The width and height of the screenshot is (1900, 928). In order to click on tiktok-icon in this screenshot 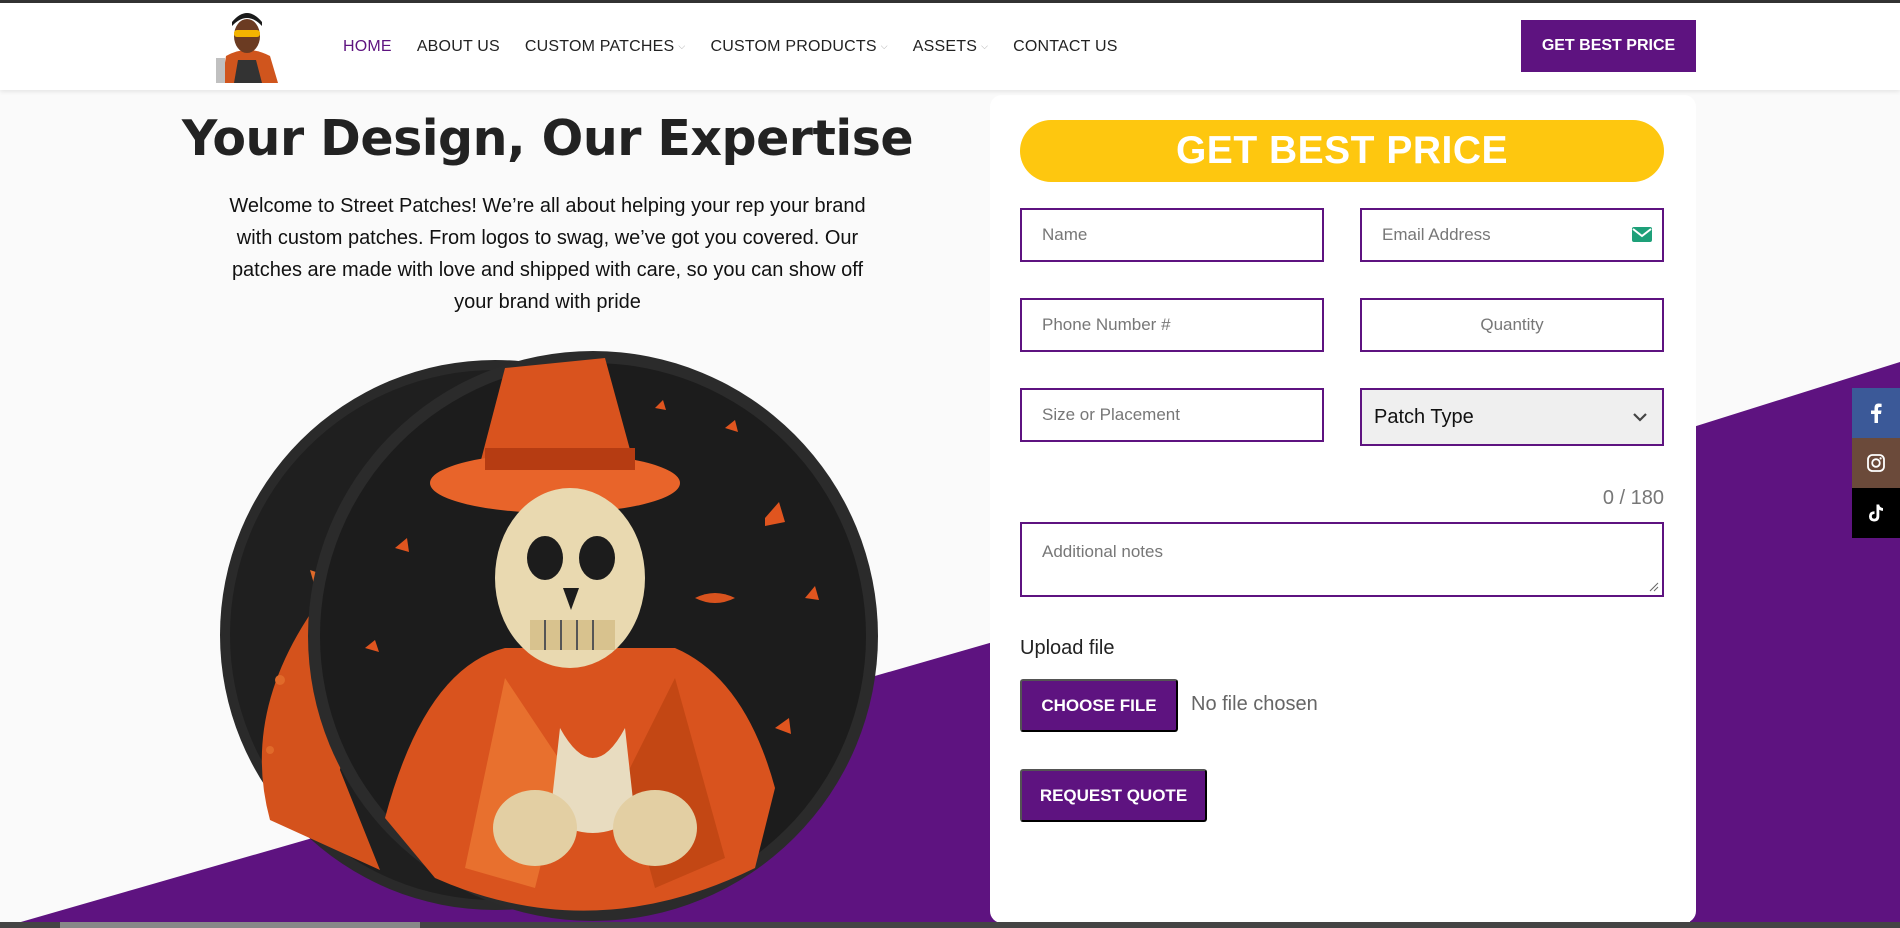, I will do `click(1876, 513)`.